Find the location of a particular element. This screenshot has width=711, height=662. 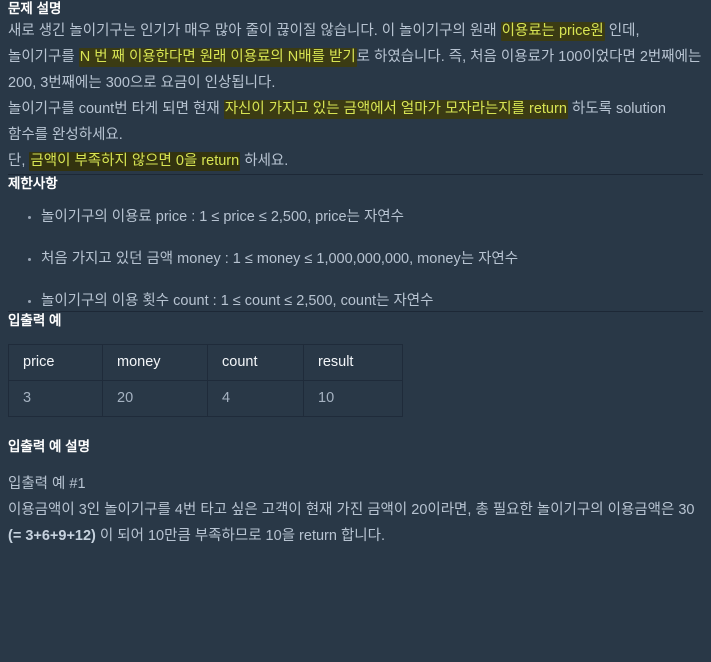

column-header-count: count is located at coordinates (255, 362).